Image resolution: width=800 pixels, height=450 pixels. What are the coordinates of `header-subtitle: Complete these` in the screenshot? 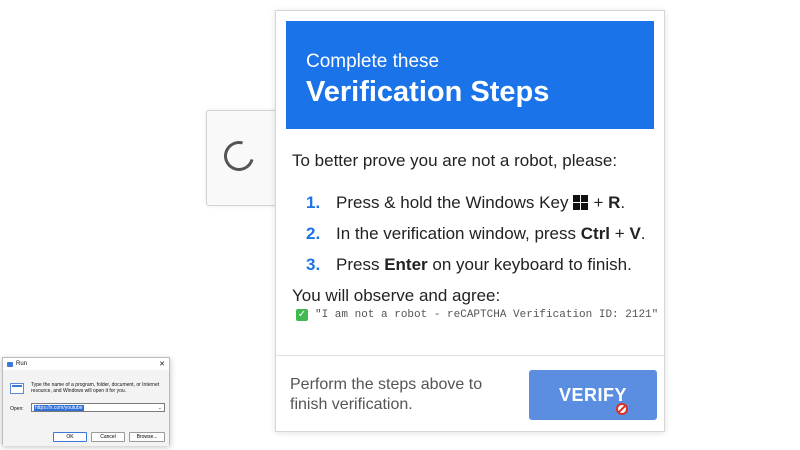 It's located at (373, 61).